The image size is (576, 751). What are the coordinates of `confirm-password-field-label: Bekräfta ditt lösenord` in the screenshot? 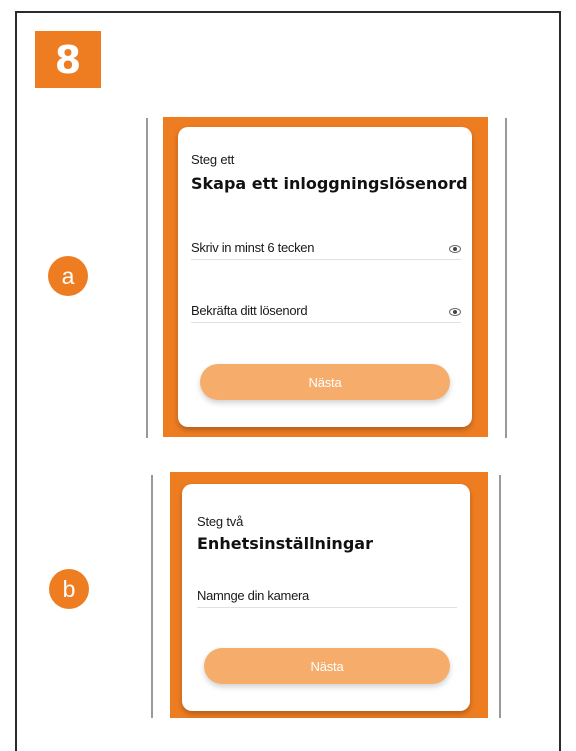 It's located at (249, 310).